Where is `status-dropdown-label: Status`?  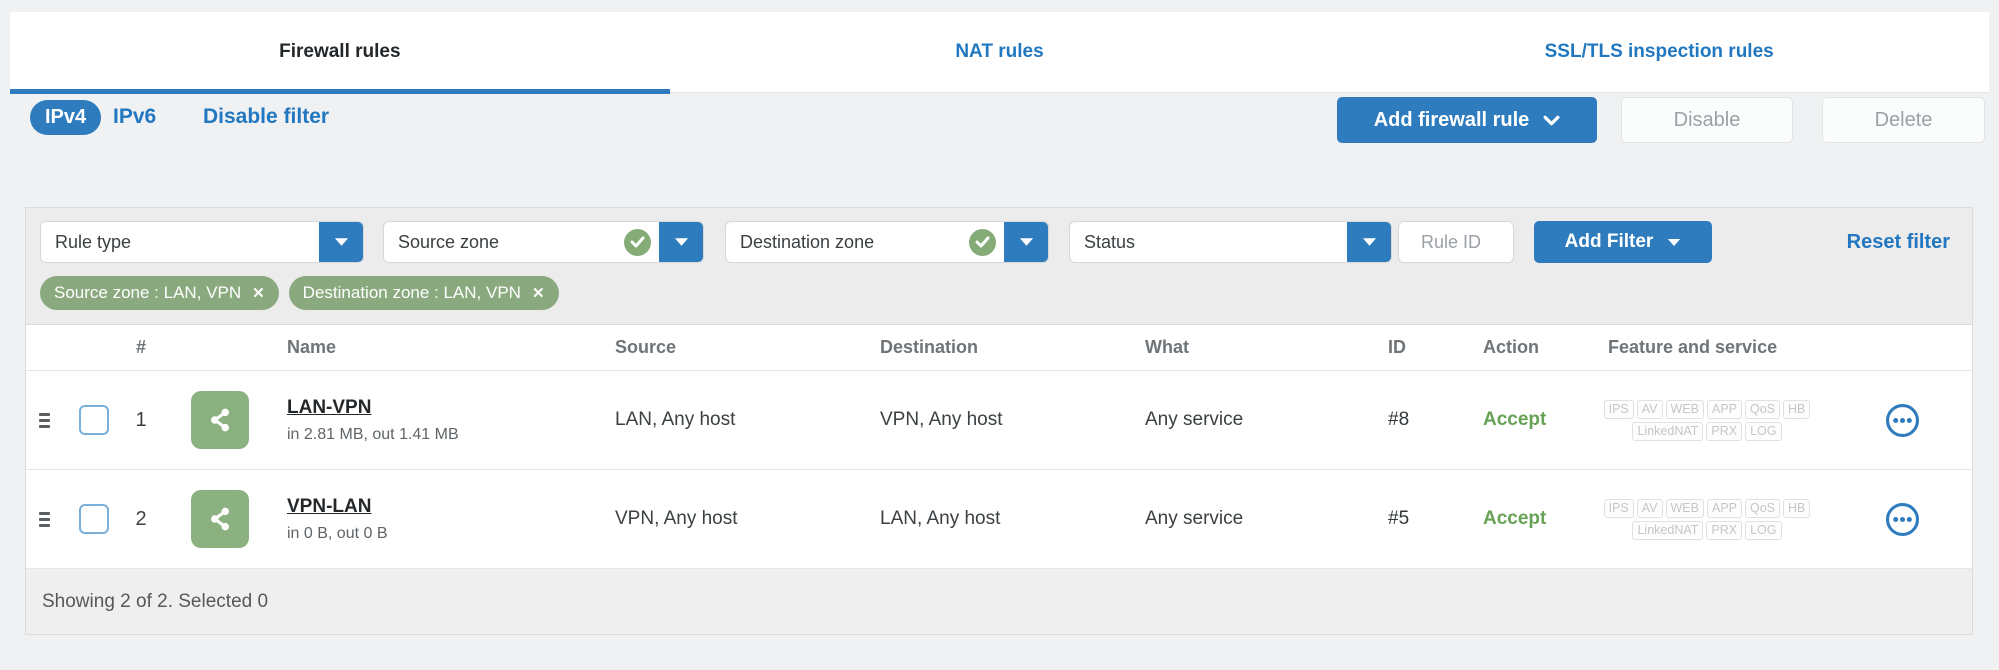 status-dropdown-label: Status is located at coordinates (1110, 241).